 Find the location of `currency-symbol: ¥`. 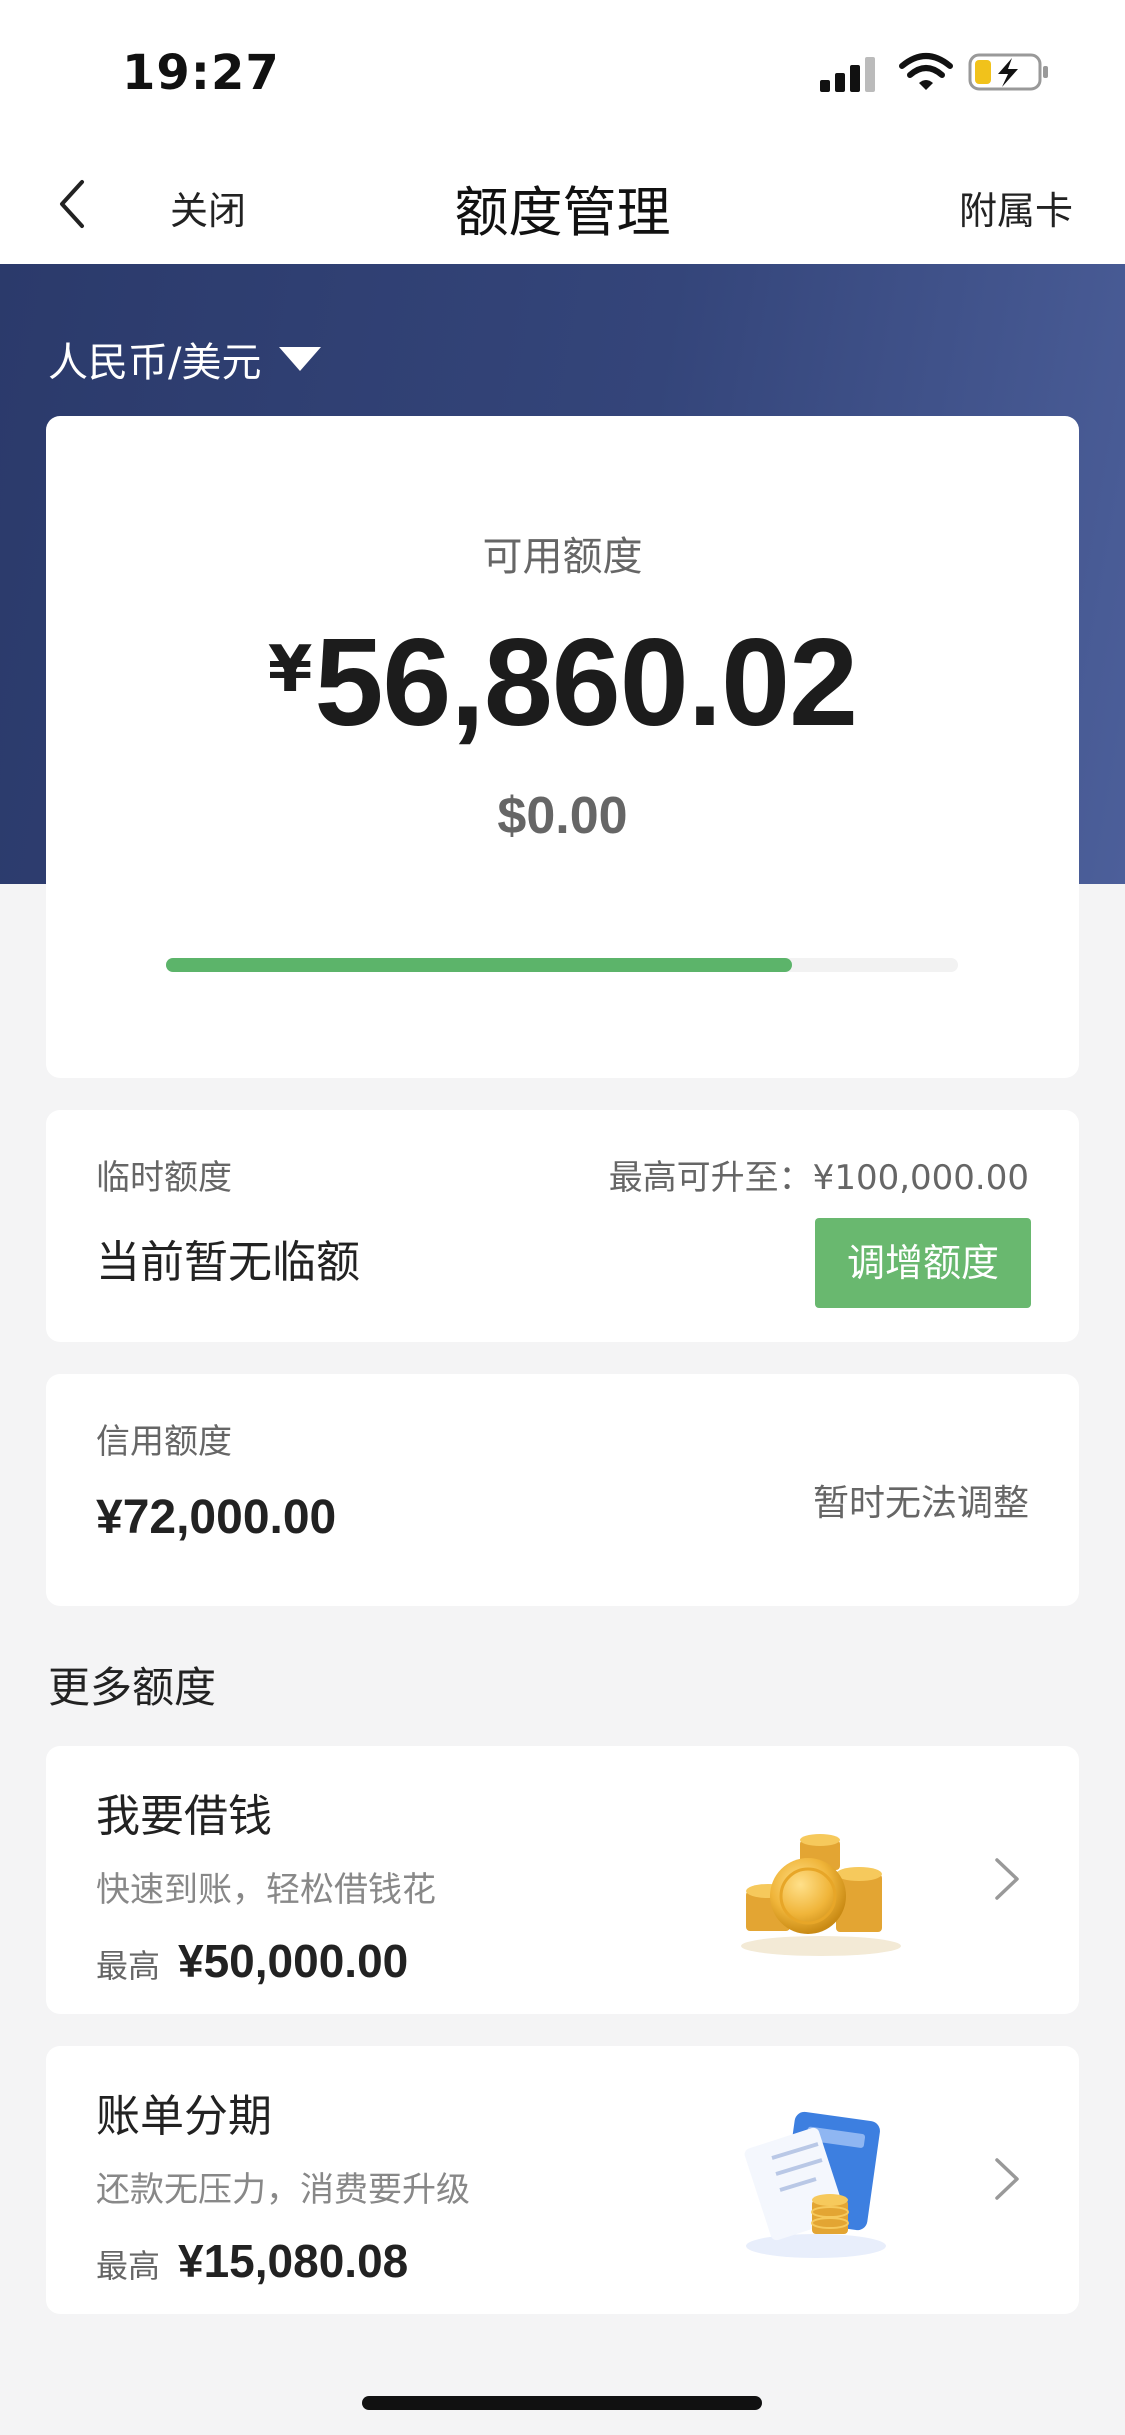

currency-symbol: ¥ is located at coordinates (290, 670).